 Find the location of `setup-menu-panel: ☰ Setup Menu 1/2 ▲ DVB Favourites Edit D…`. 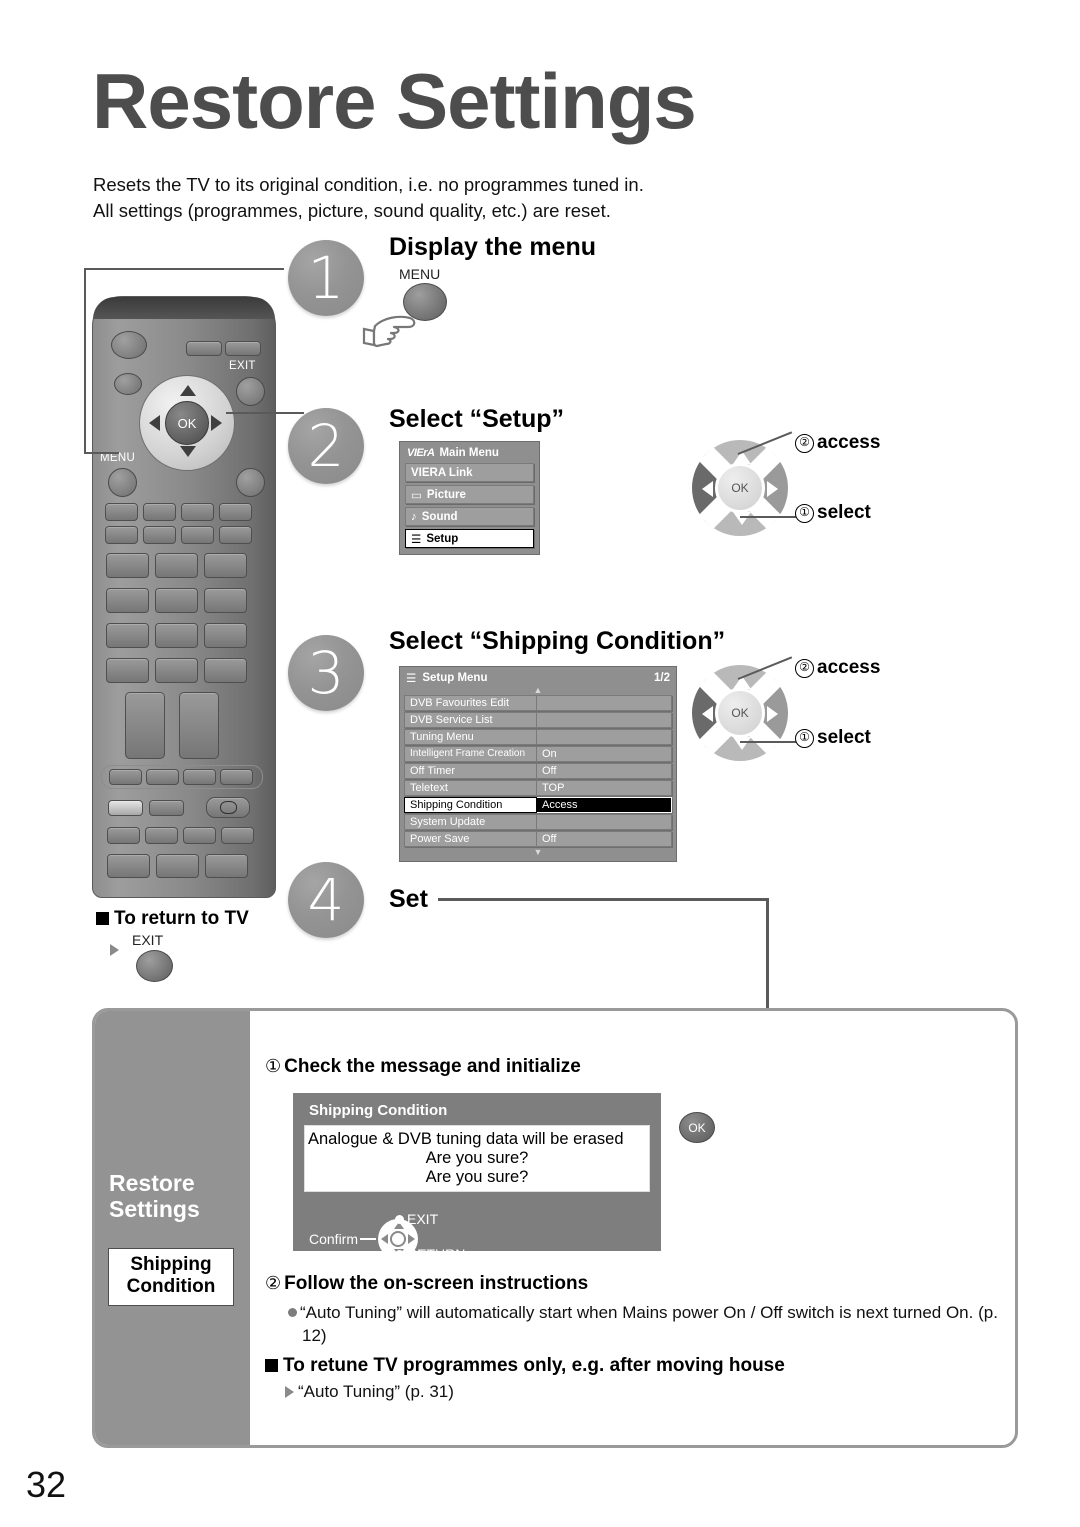

setup-menu-panel: ☰ Setup Menu 1/2 ▲ DVB Favourites Edit D… is located at coordinates (538, 764).